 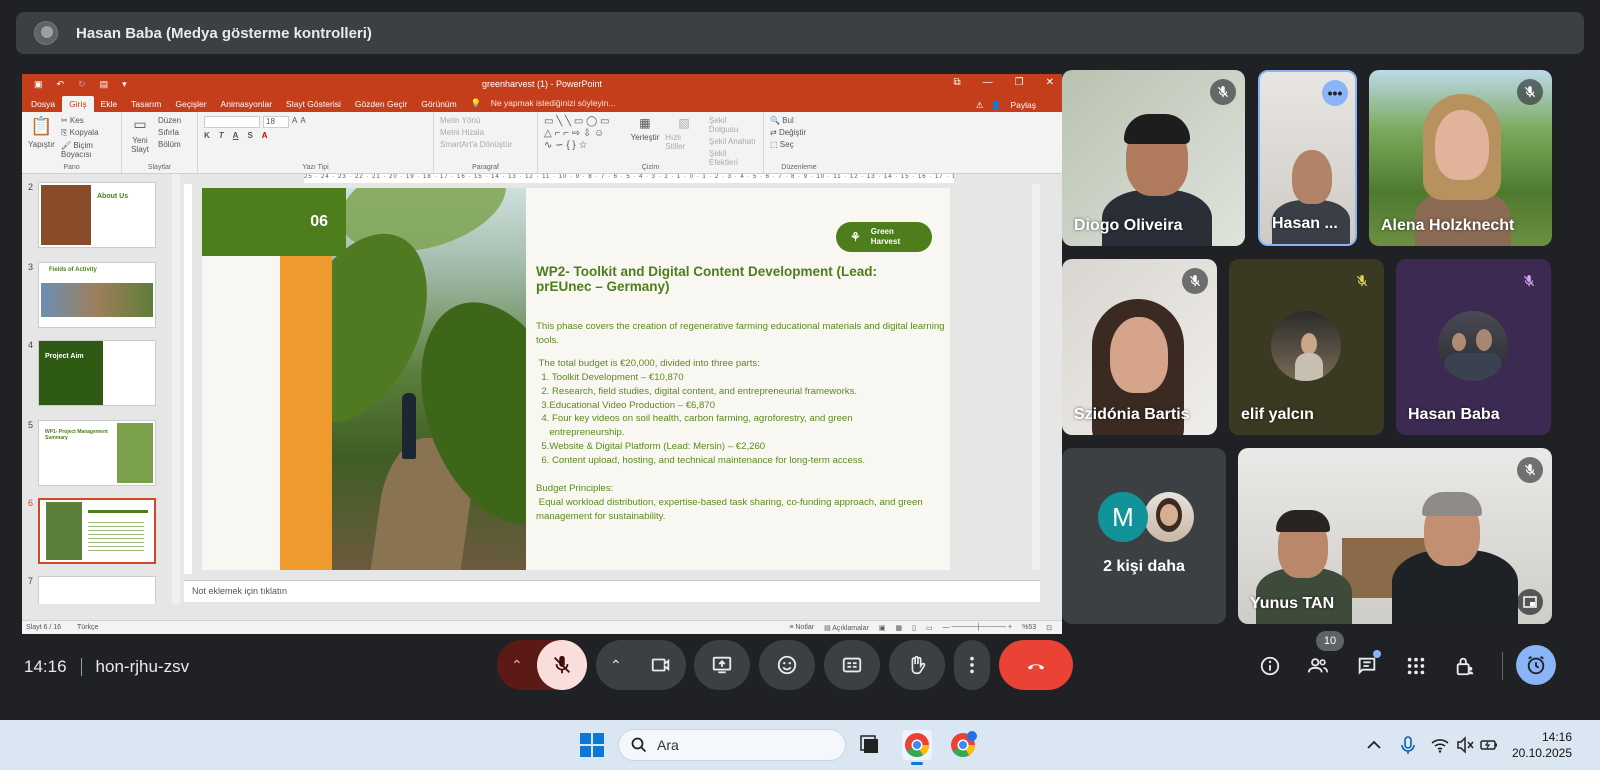 What do you see at coordinates (1009, 105) in the screenshot?
I see `share-button: ⚠ 👤 Paylaş` at bounding box center [1009, 105].